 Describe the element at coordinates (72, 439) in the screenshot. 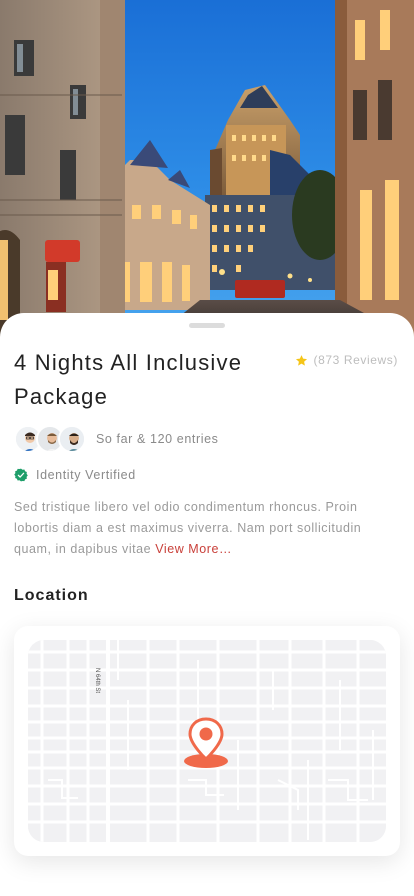

I see `avatar` at that location.